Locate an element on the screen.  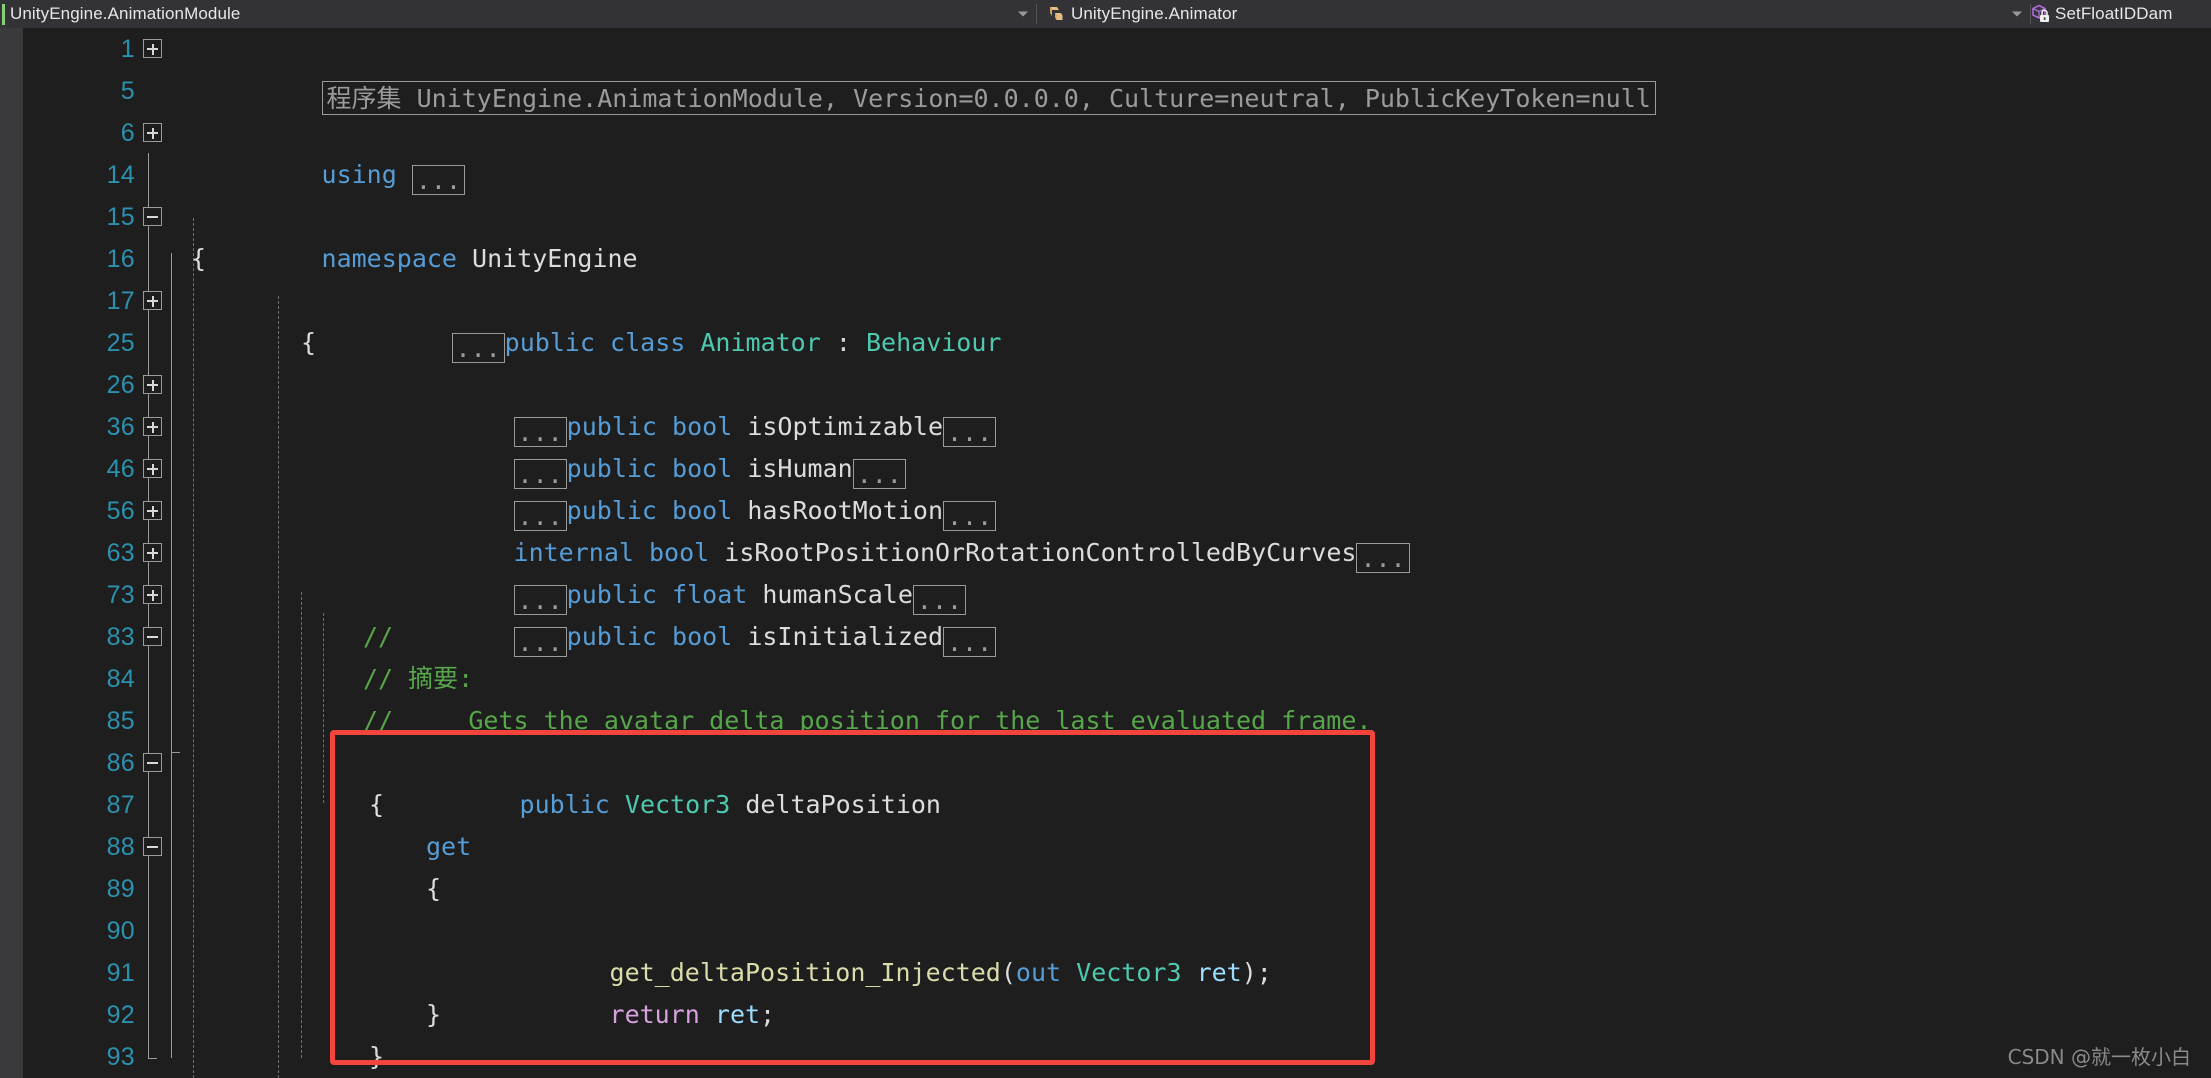
line-number: 17 is located at coordinates (120, 301).